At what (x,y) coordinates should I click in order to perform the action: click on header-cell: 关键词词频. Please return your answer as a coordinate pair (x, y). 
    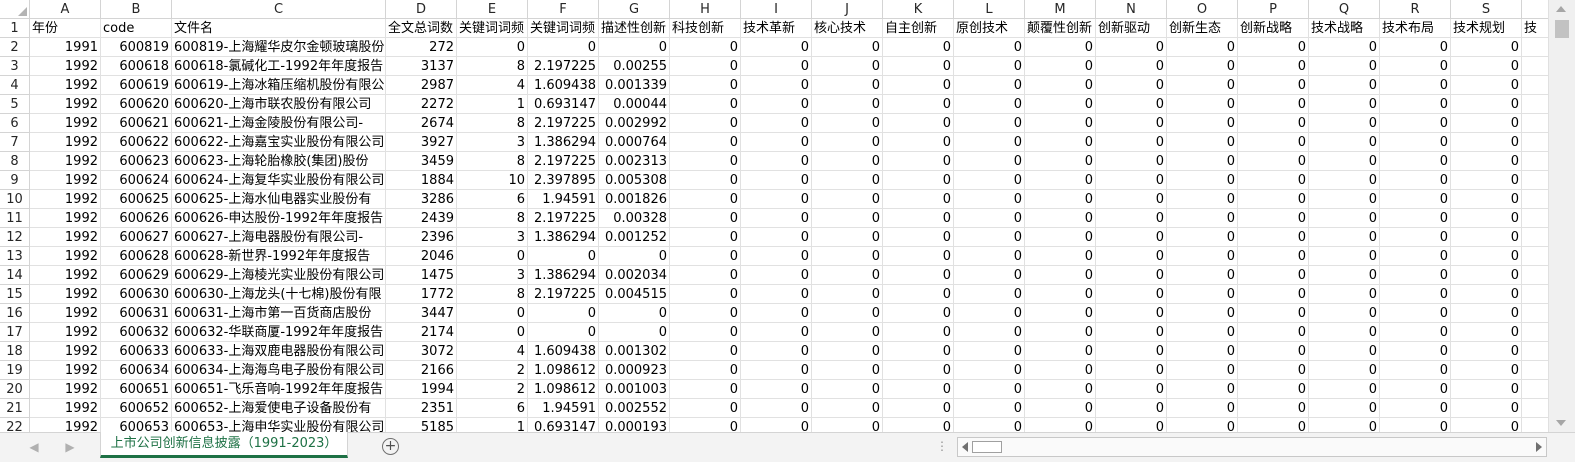
    Looking at the image, I should click on (492, 28).